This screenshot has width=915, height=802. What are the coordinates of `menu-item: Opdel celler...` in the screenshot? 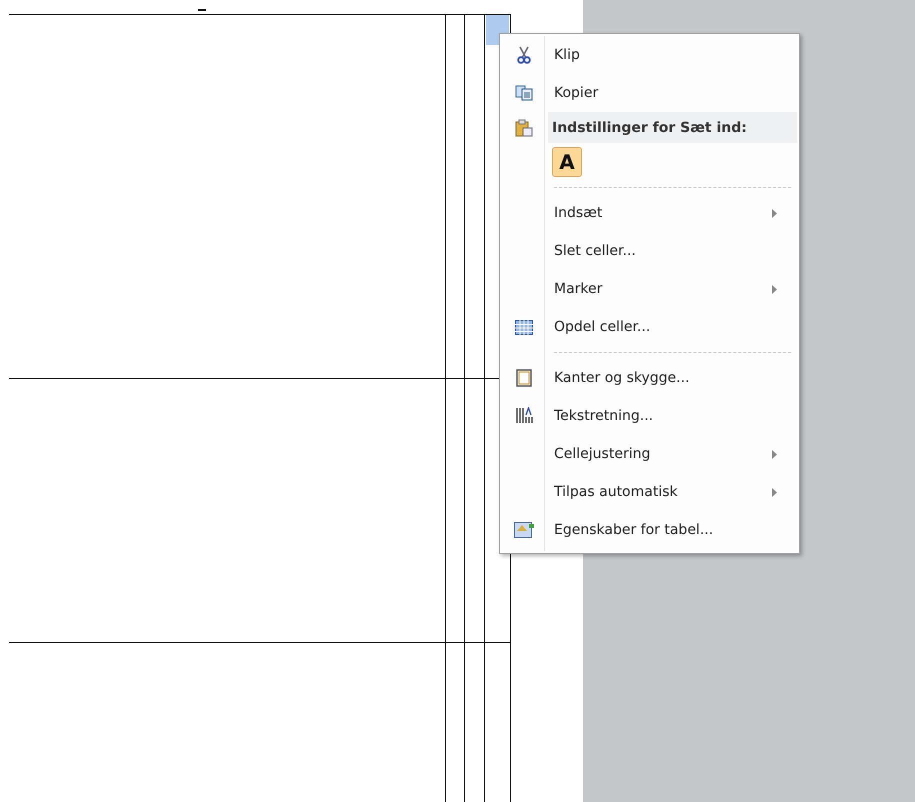 It's located at (598, 327).